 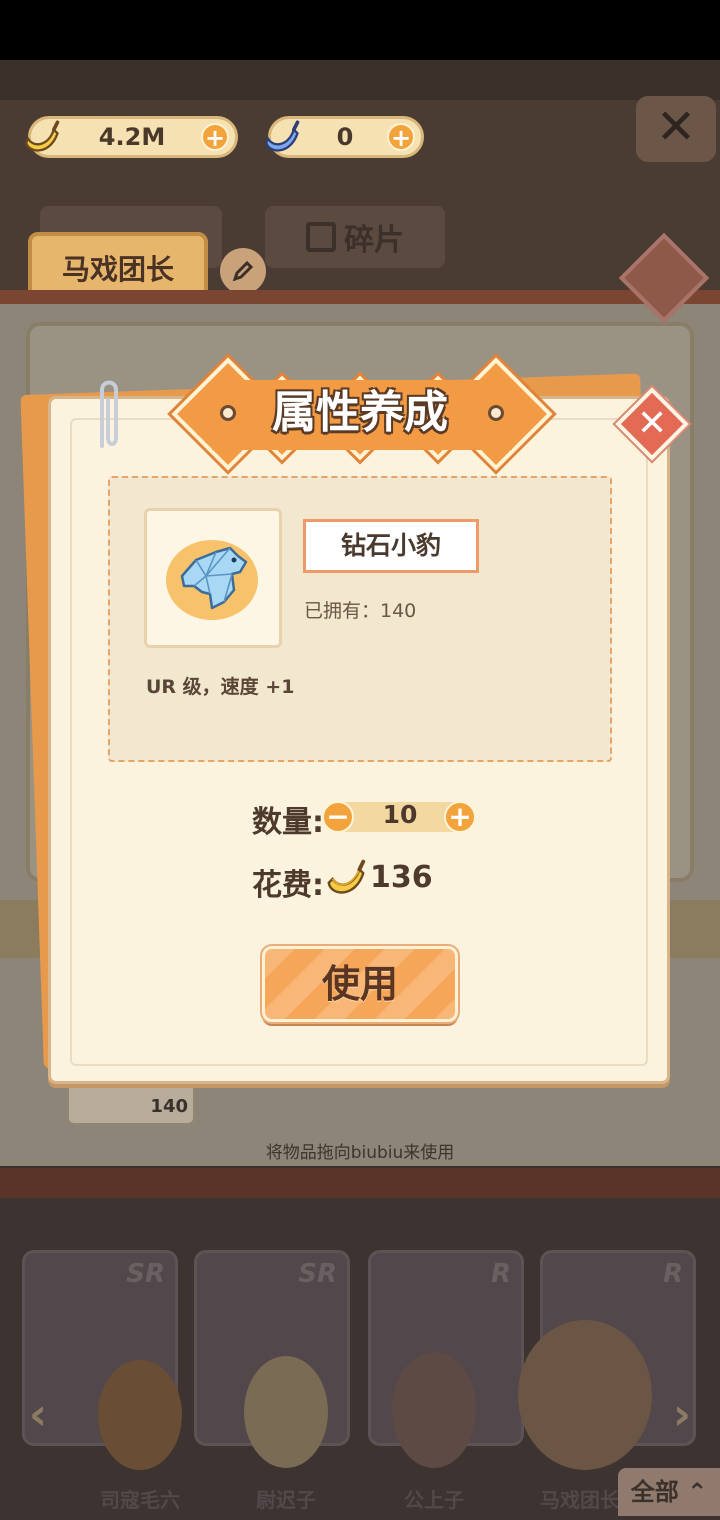 What do you see at coordinates (109, 414) in the screenshot?
I see `paperclip-icon` at bounding box center [109, 414].